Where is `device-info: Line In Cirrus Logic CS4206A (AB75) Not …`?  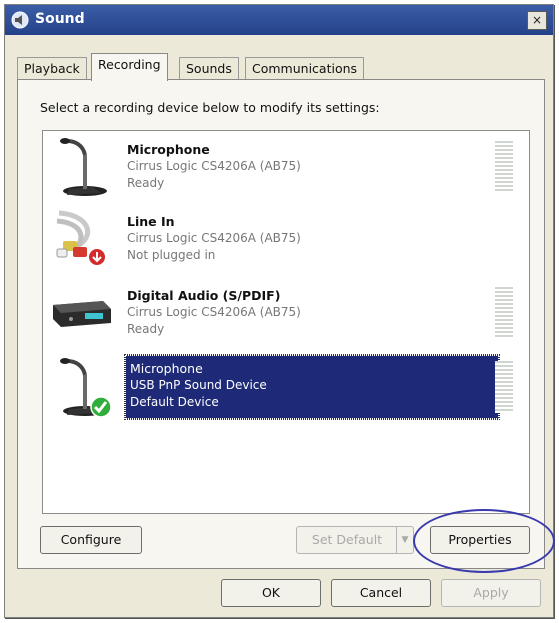
device-info: Line In Cirrus Logic CS4206A (AB75) Not … is located at coordinates (312, 238).